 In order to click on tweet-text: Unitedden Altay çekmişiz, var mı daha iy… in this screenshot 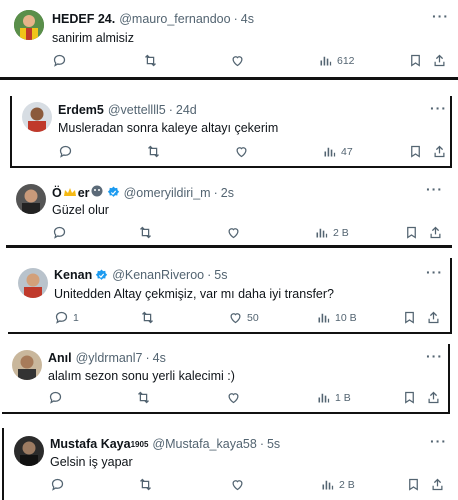, I will do `click(194, 294)`.